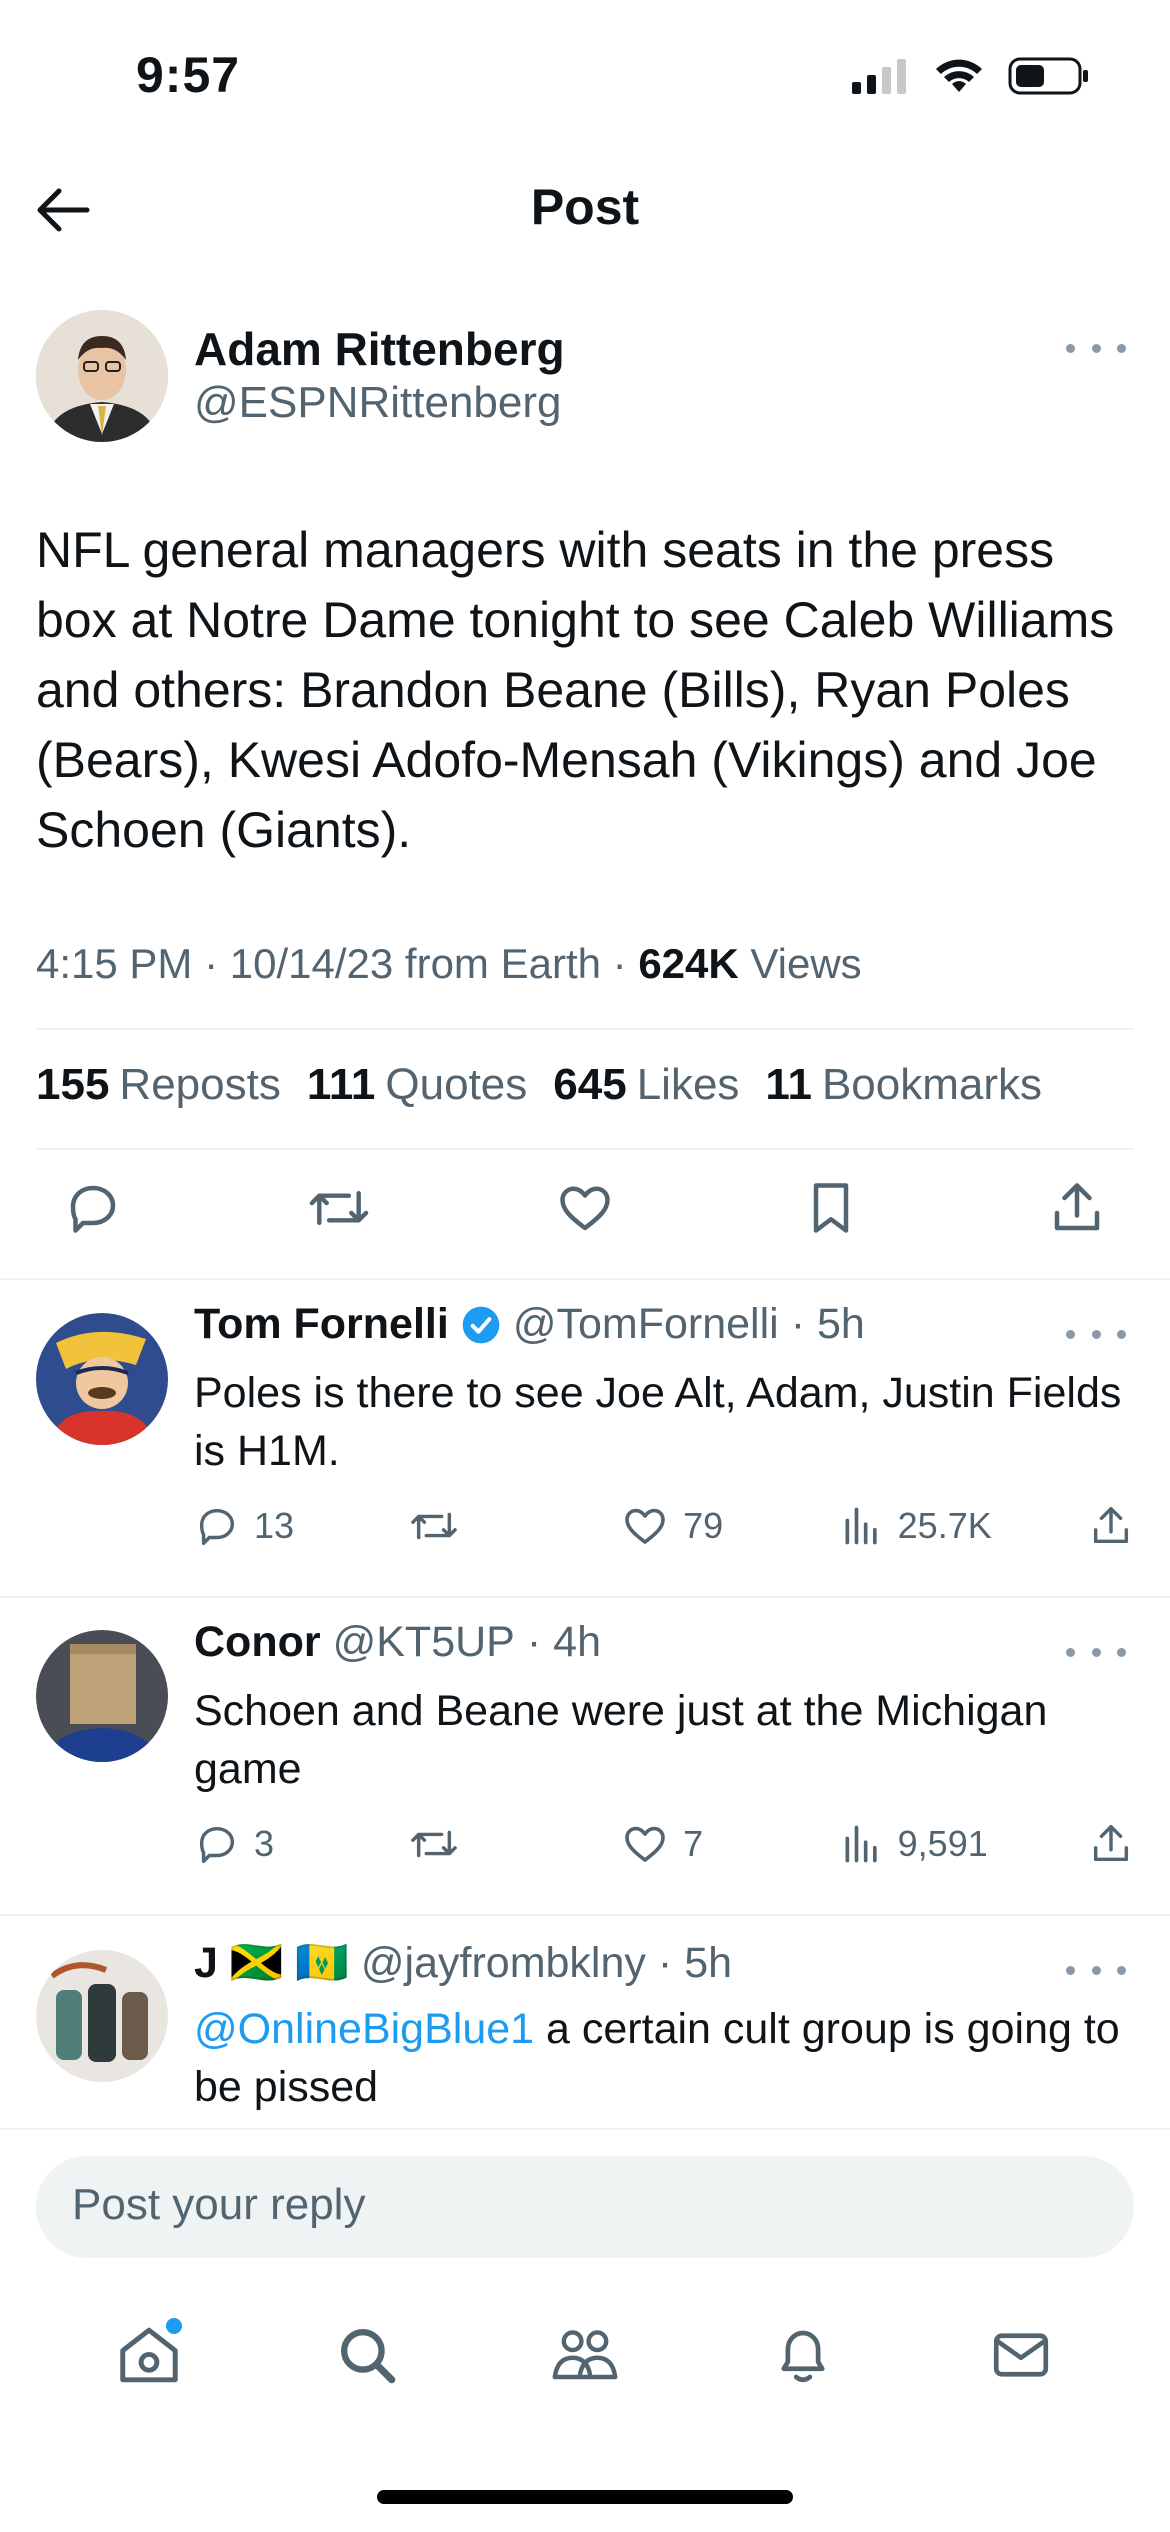 Image resolution: width=1170 pixels, height=2532 pixels. I want to click on views-button: 25.7K, so click(964, 1526).